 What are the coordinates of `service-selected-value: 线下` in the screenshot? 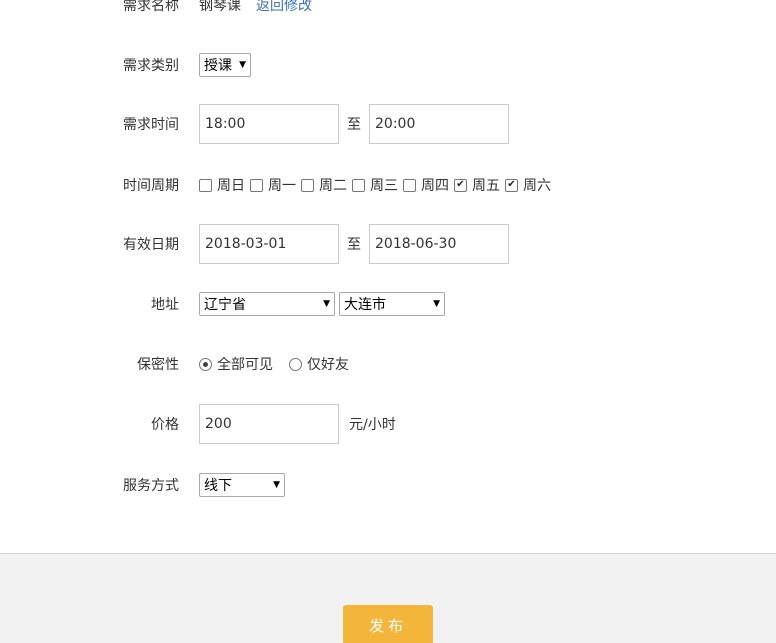 It's located at (218, 486).